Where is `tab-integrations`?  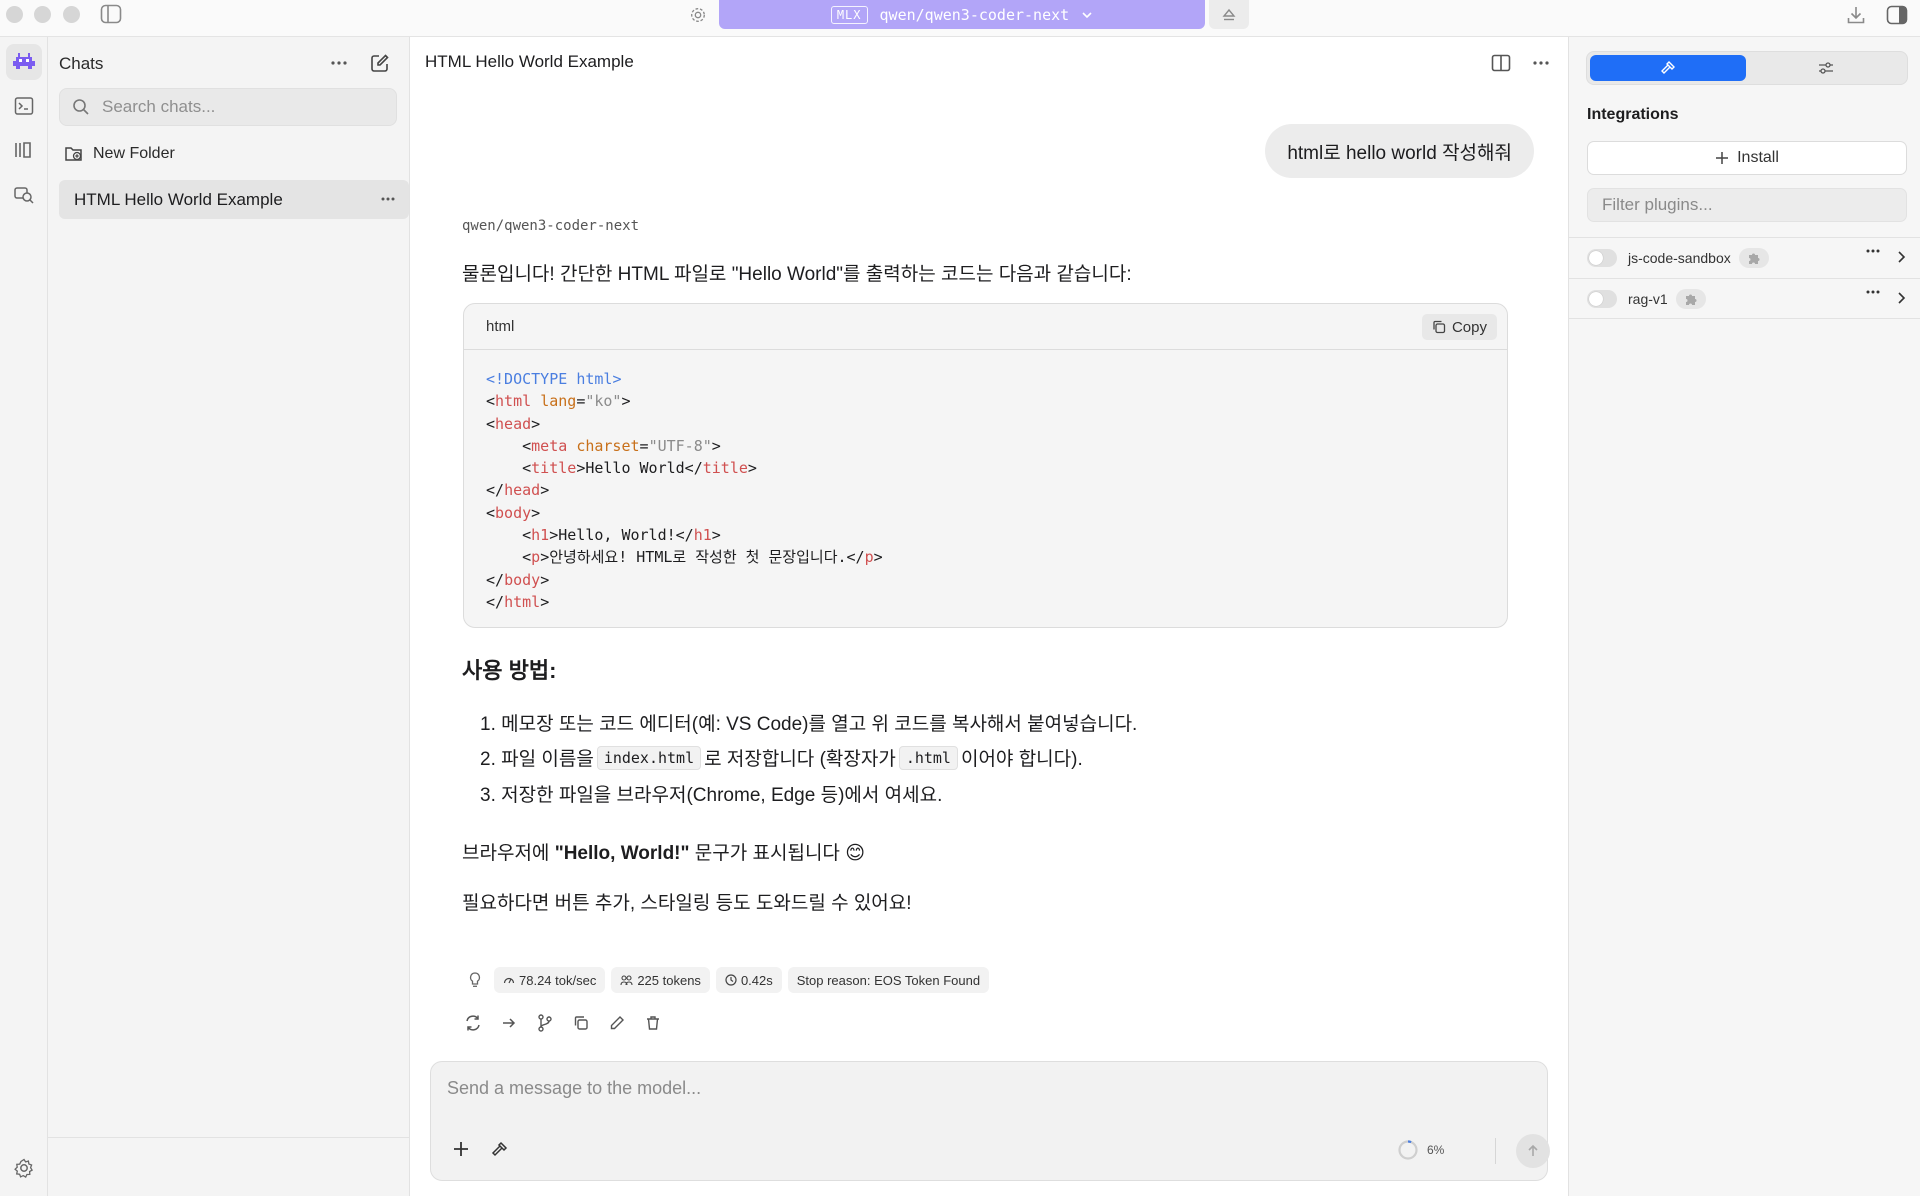 tab-integrations is located at coordinates (1668, 68).